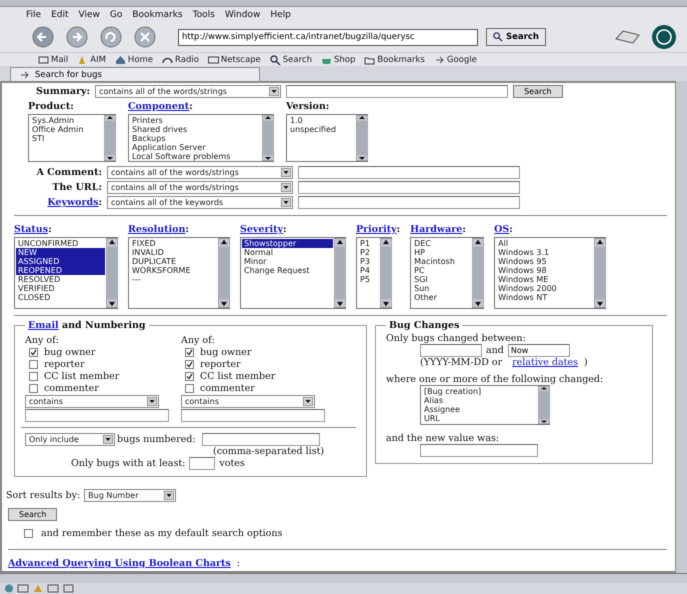 This screenshot has width=687, height=594. What do you see at coordinates (287, 270) in the screenshot?
I see `list-option: Change Request` at bounding box center [287, 270].